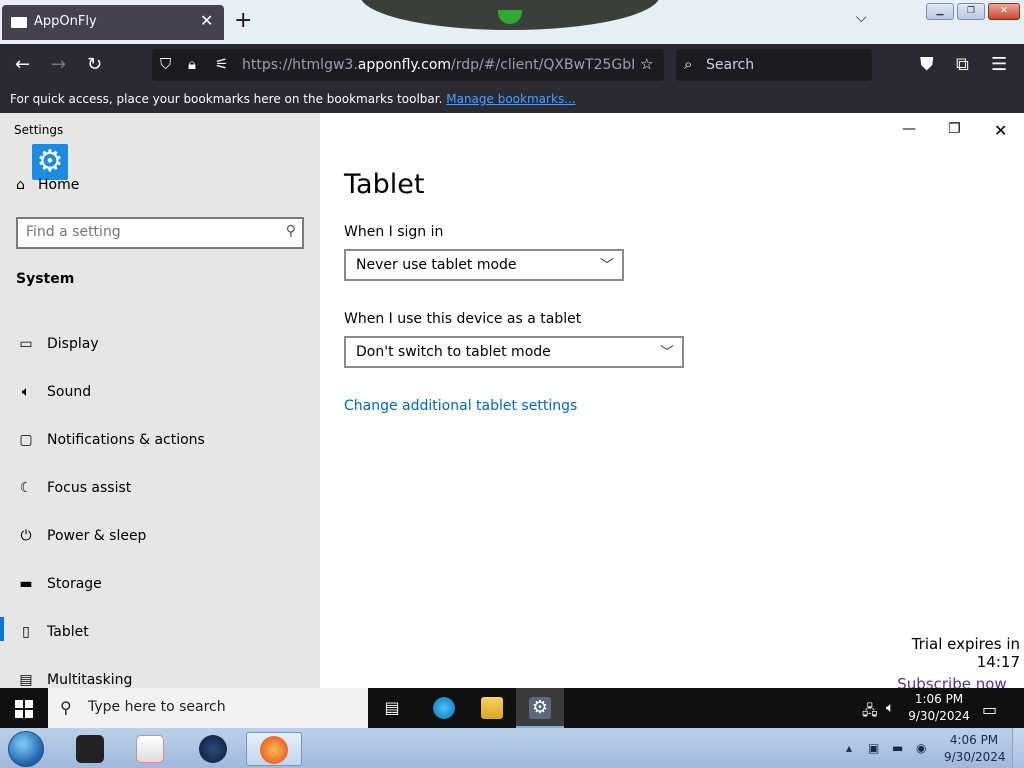 The width and height of the screenshot is (1024, 768). Describe the element at coordinates (873, 748) in the screenshot. I see `tray-app-icon: ▣` at that location.